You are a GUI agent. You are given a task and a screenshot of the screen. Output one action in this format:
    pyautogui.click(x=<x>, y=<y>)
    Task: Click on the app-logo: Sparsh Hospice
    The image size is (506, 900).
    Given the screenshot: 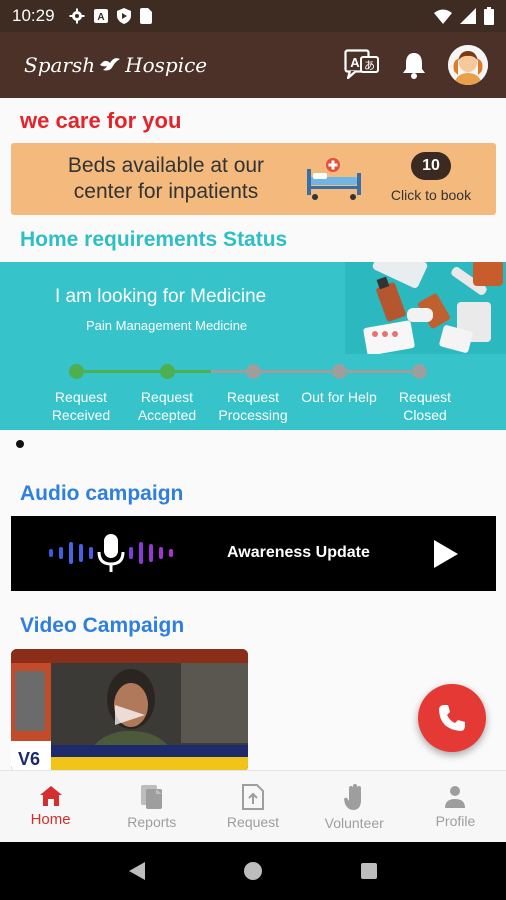 What is the action you would take?
    pyautogui.click(x=115, y=65)
    